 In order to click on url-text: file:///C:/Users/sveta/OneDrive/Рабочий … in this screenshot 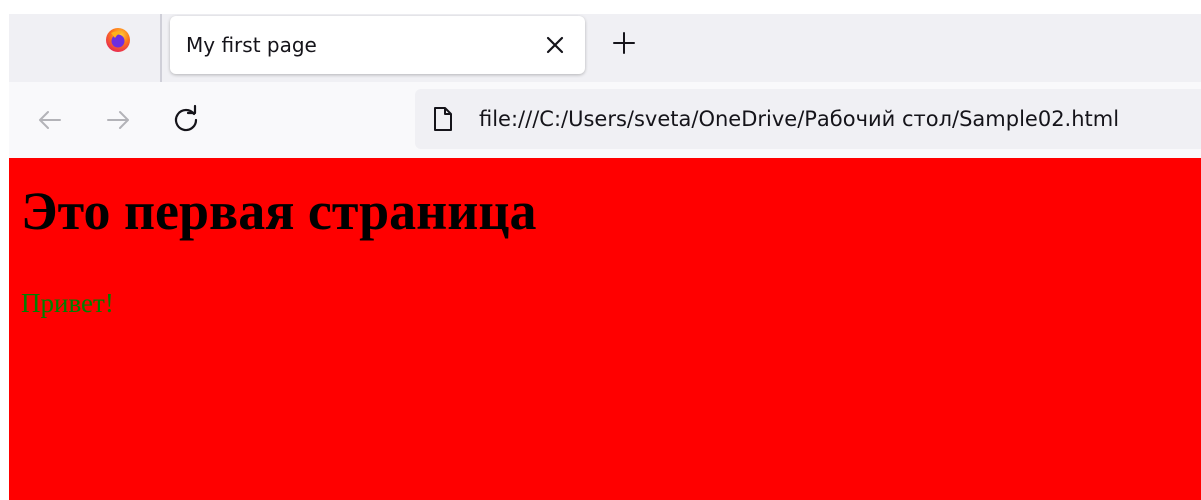, I will do `click(799, 119)`.